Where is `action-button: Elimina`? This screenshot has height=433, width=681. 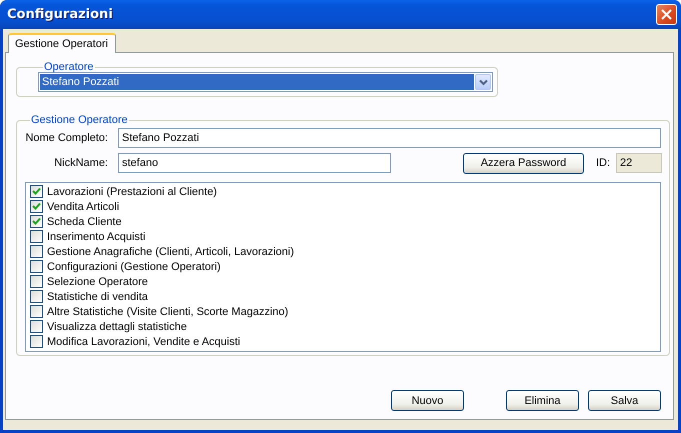
action-button: Elimina is located at coordinates (542, 400).